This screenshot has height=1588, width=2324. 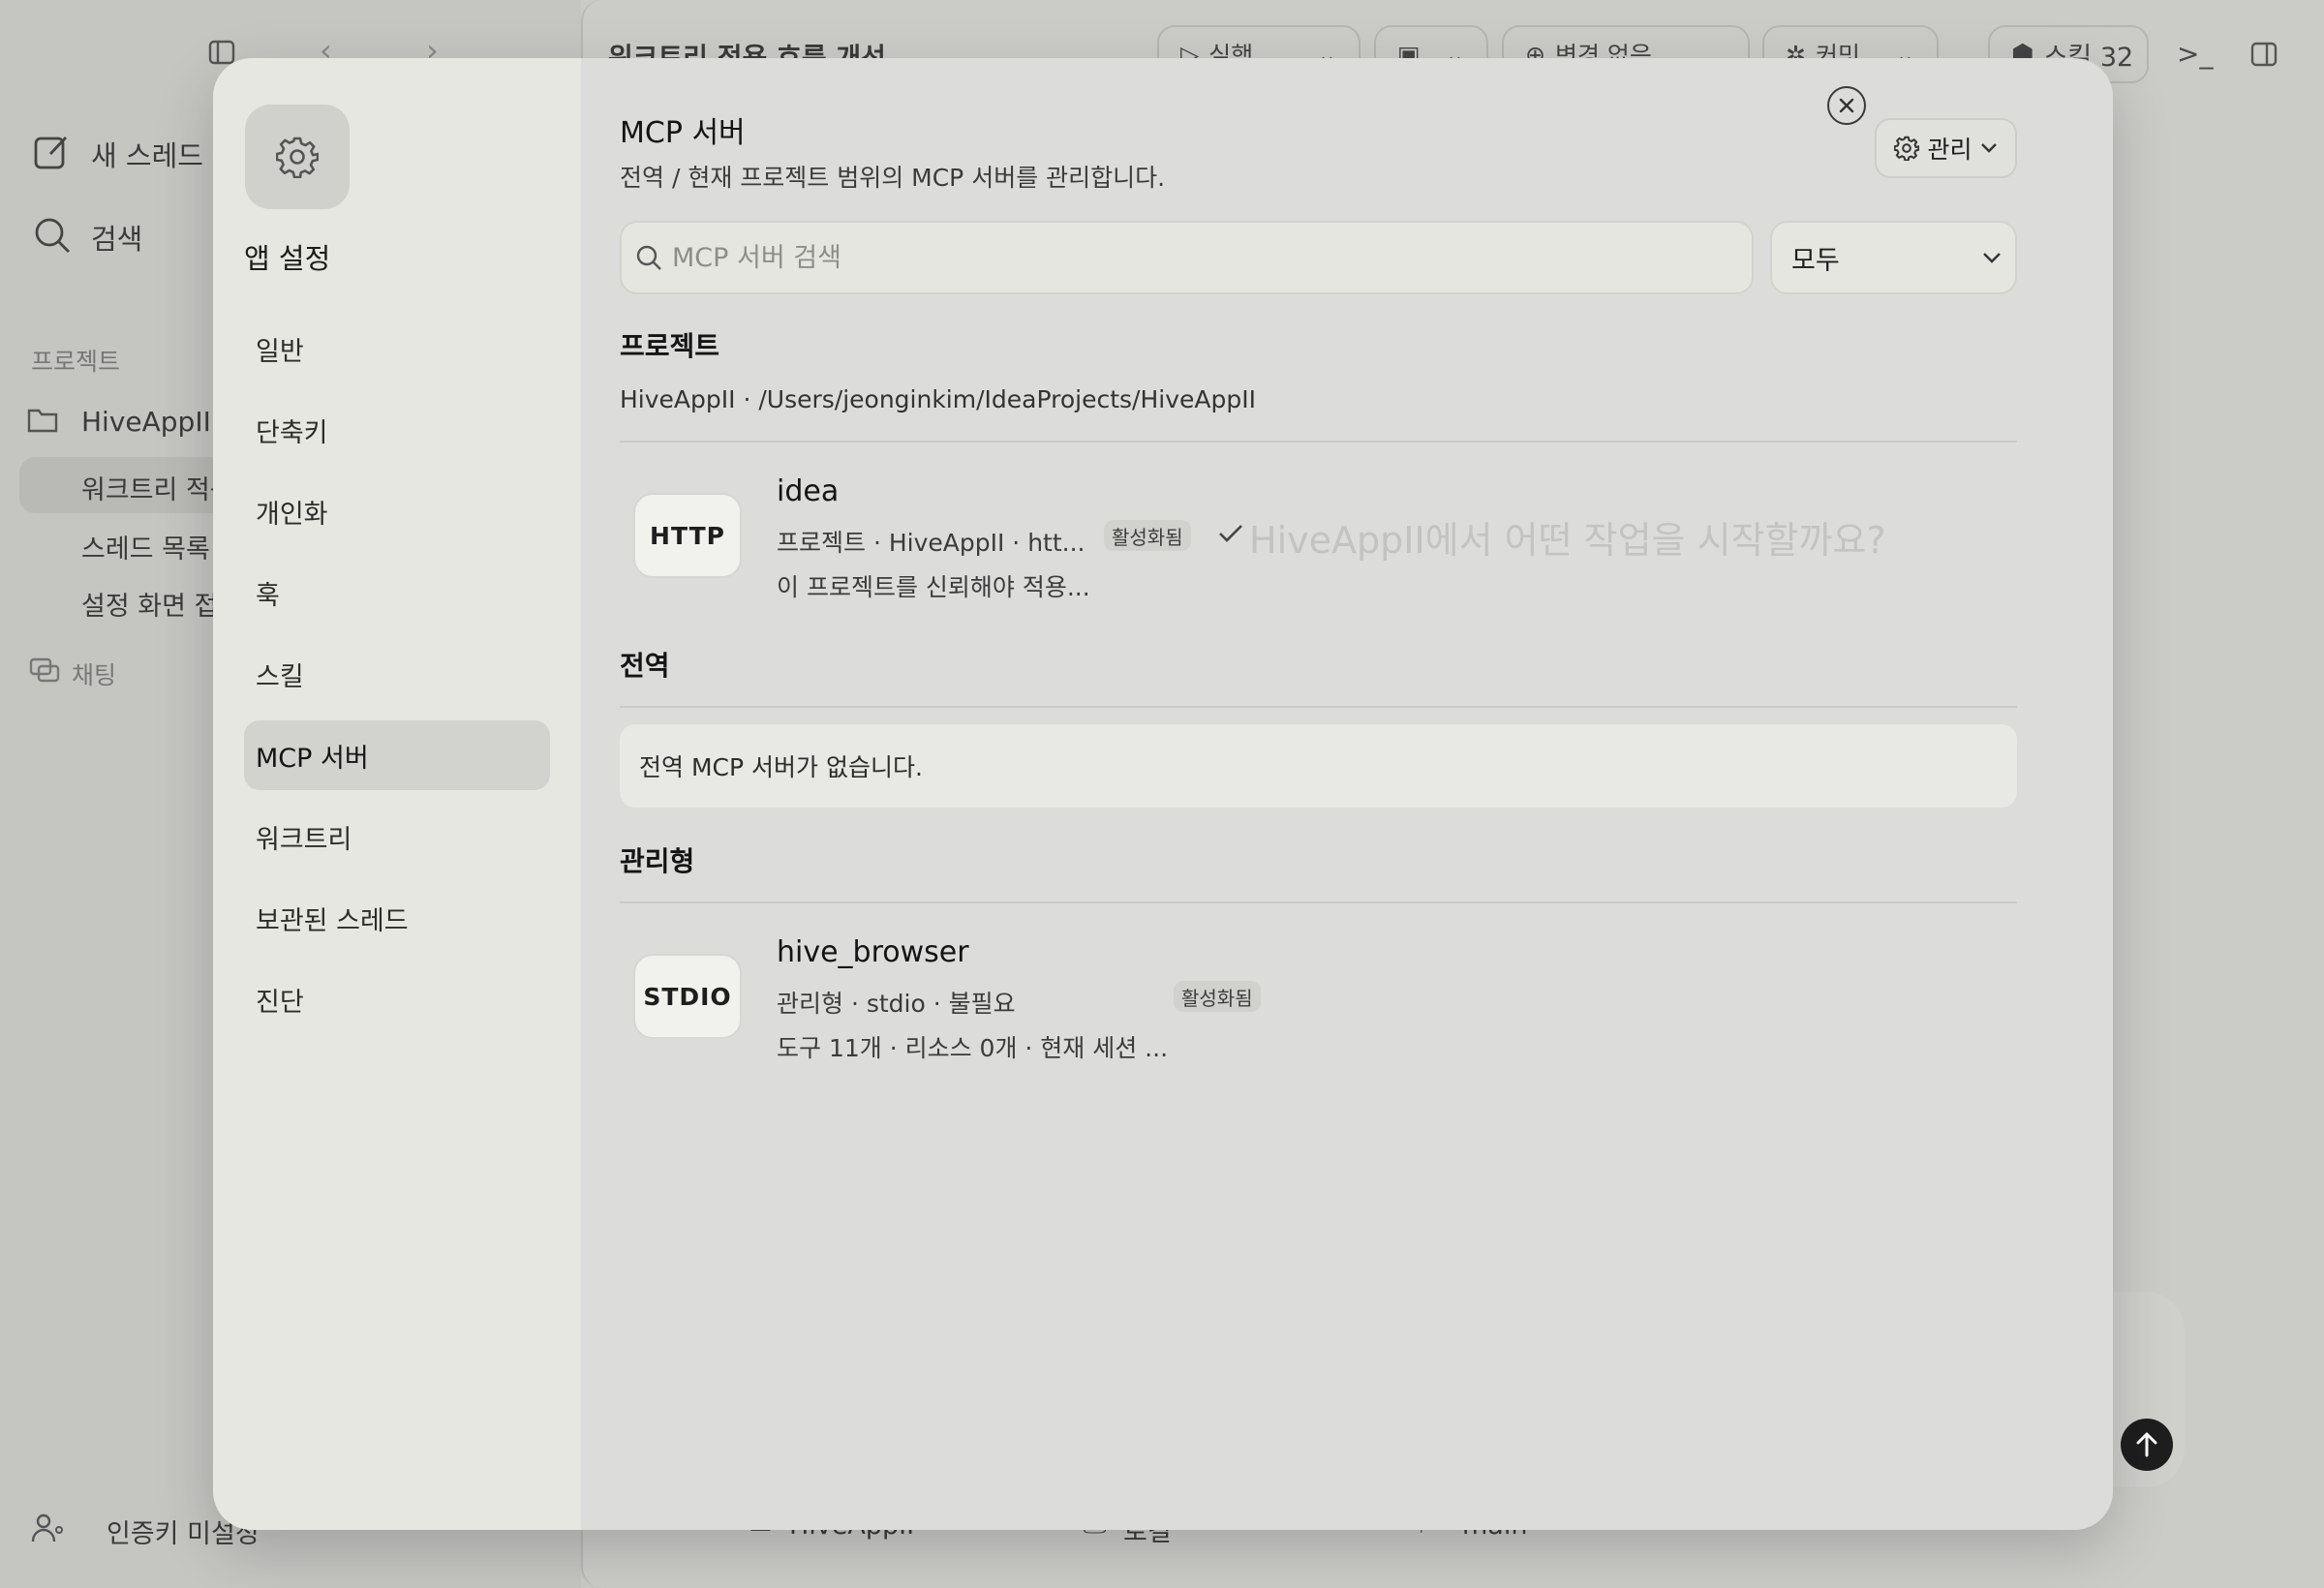 I want to click on ghost-prompt: HiveAppII에서 어떤 작업을 시작할까요?, so click(x=1567, y=540).